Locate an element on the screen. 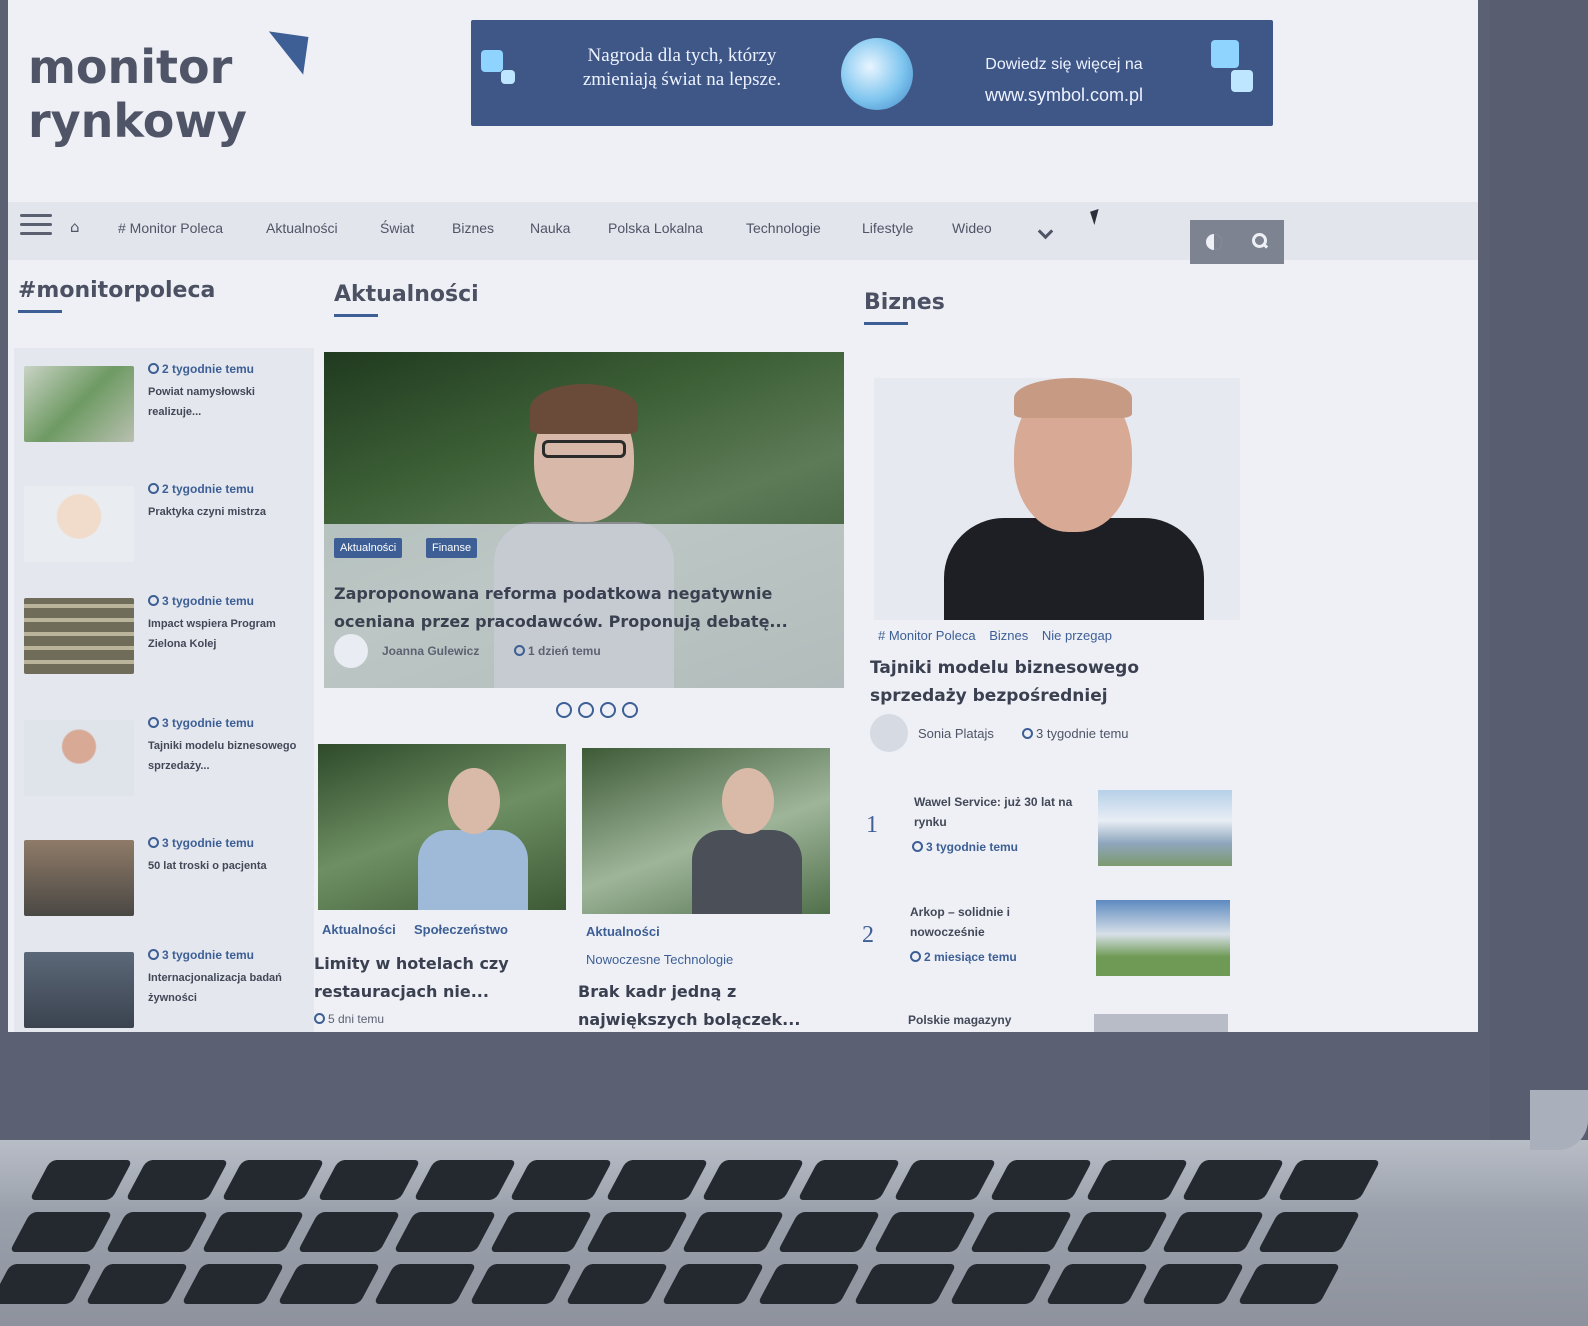  nav-tools is located at coordinates (1237, 242).